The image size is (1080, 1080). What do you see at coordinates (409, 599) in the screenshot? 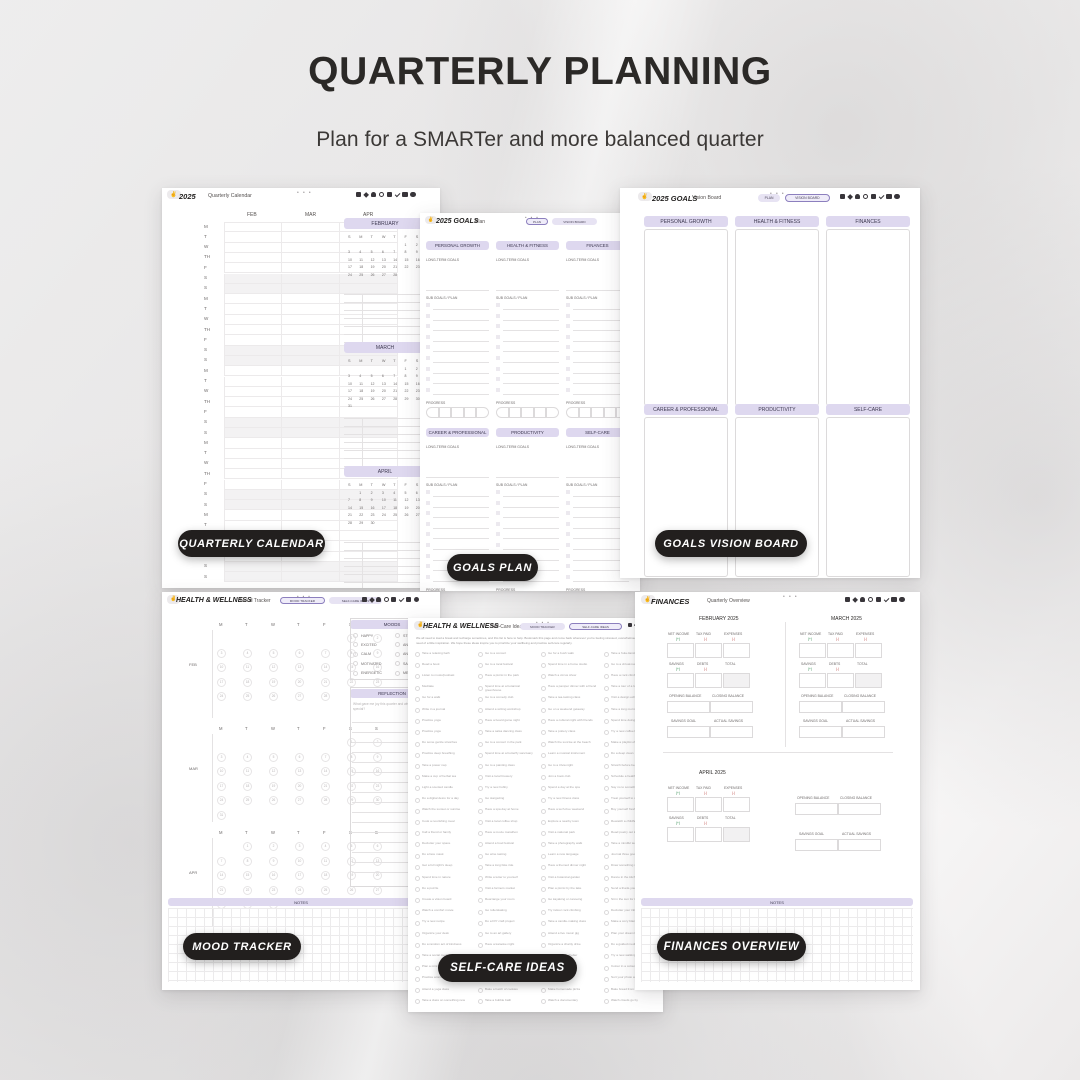
I see `note-icon` at bounding box center [409, 599].